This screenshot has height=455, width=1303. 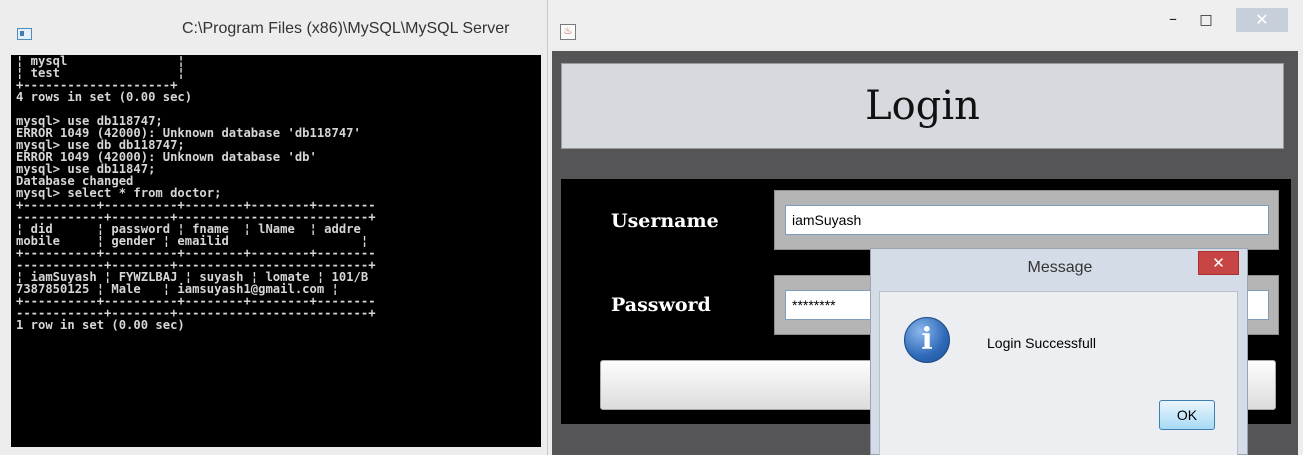 I want to click on login-title: Login, so click(x=922, y=106).